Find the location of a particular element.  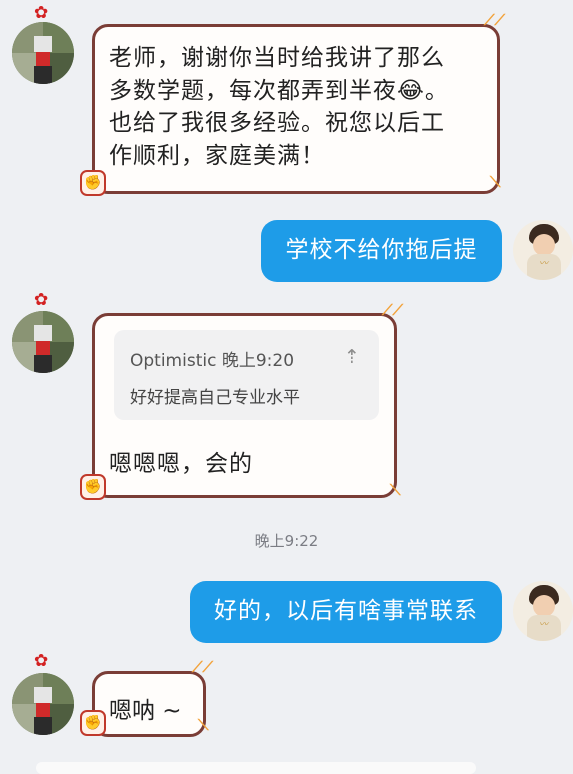

message-text: 学校不给你拖后提 is located at coordinates (381, 250).